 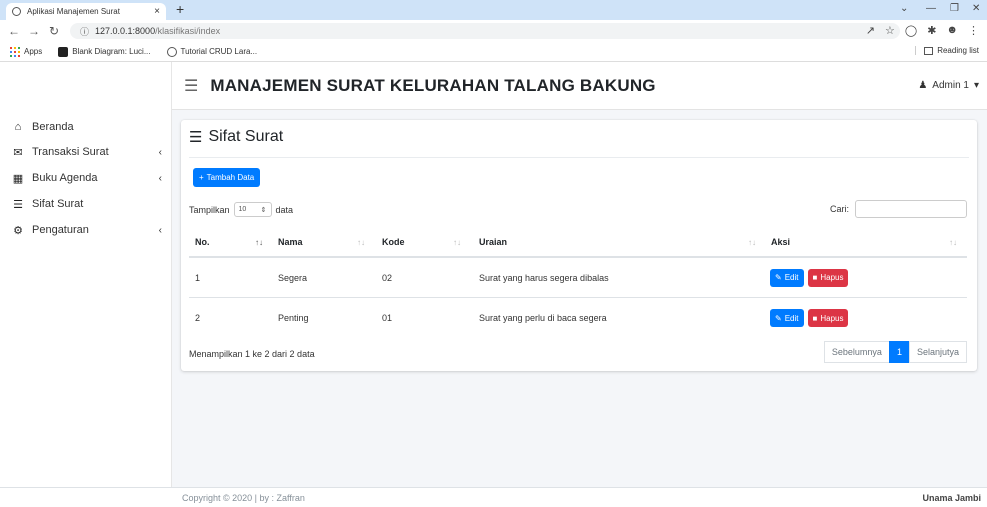 I want to click on url-host: 127.0.0.1:8000, so click(x=125, y=31).